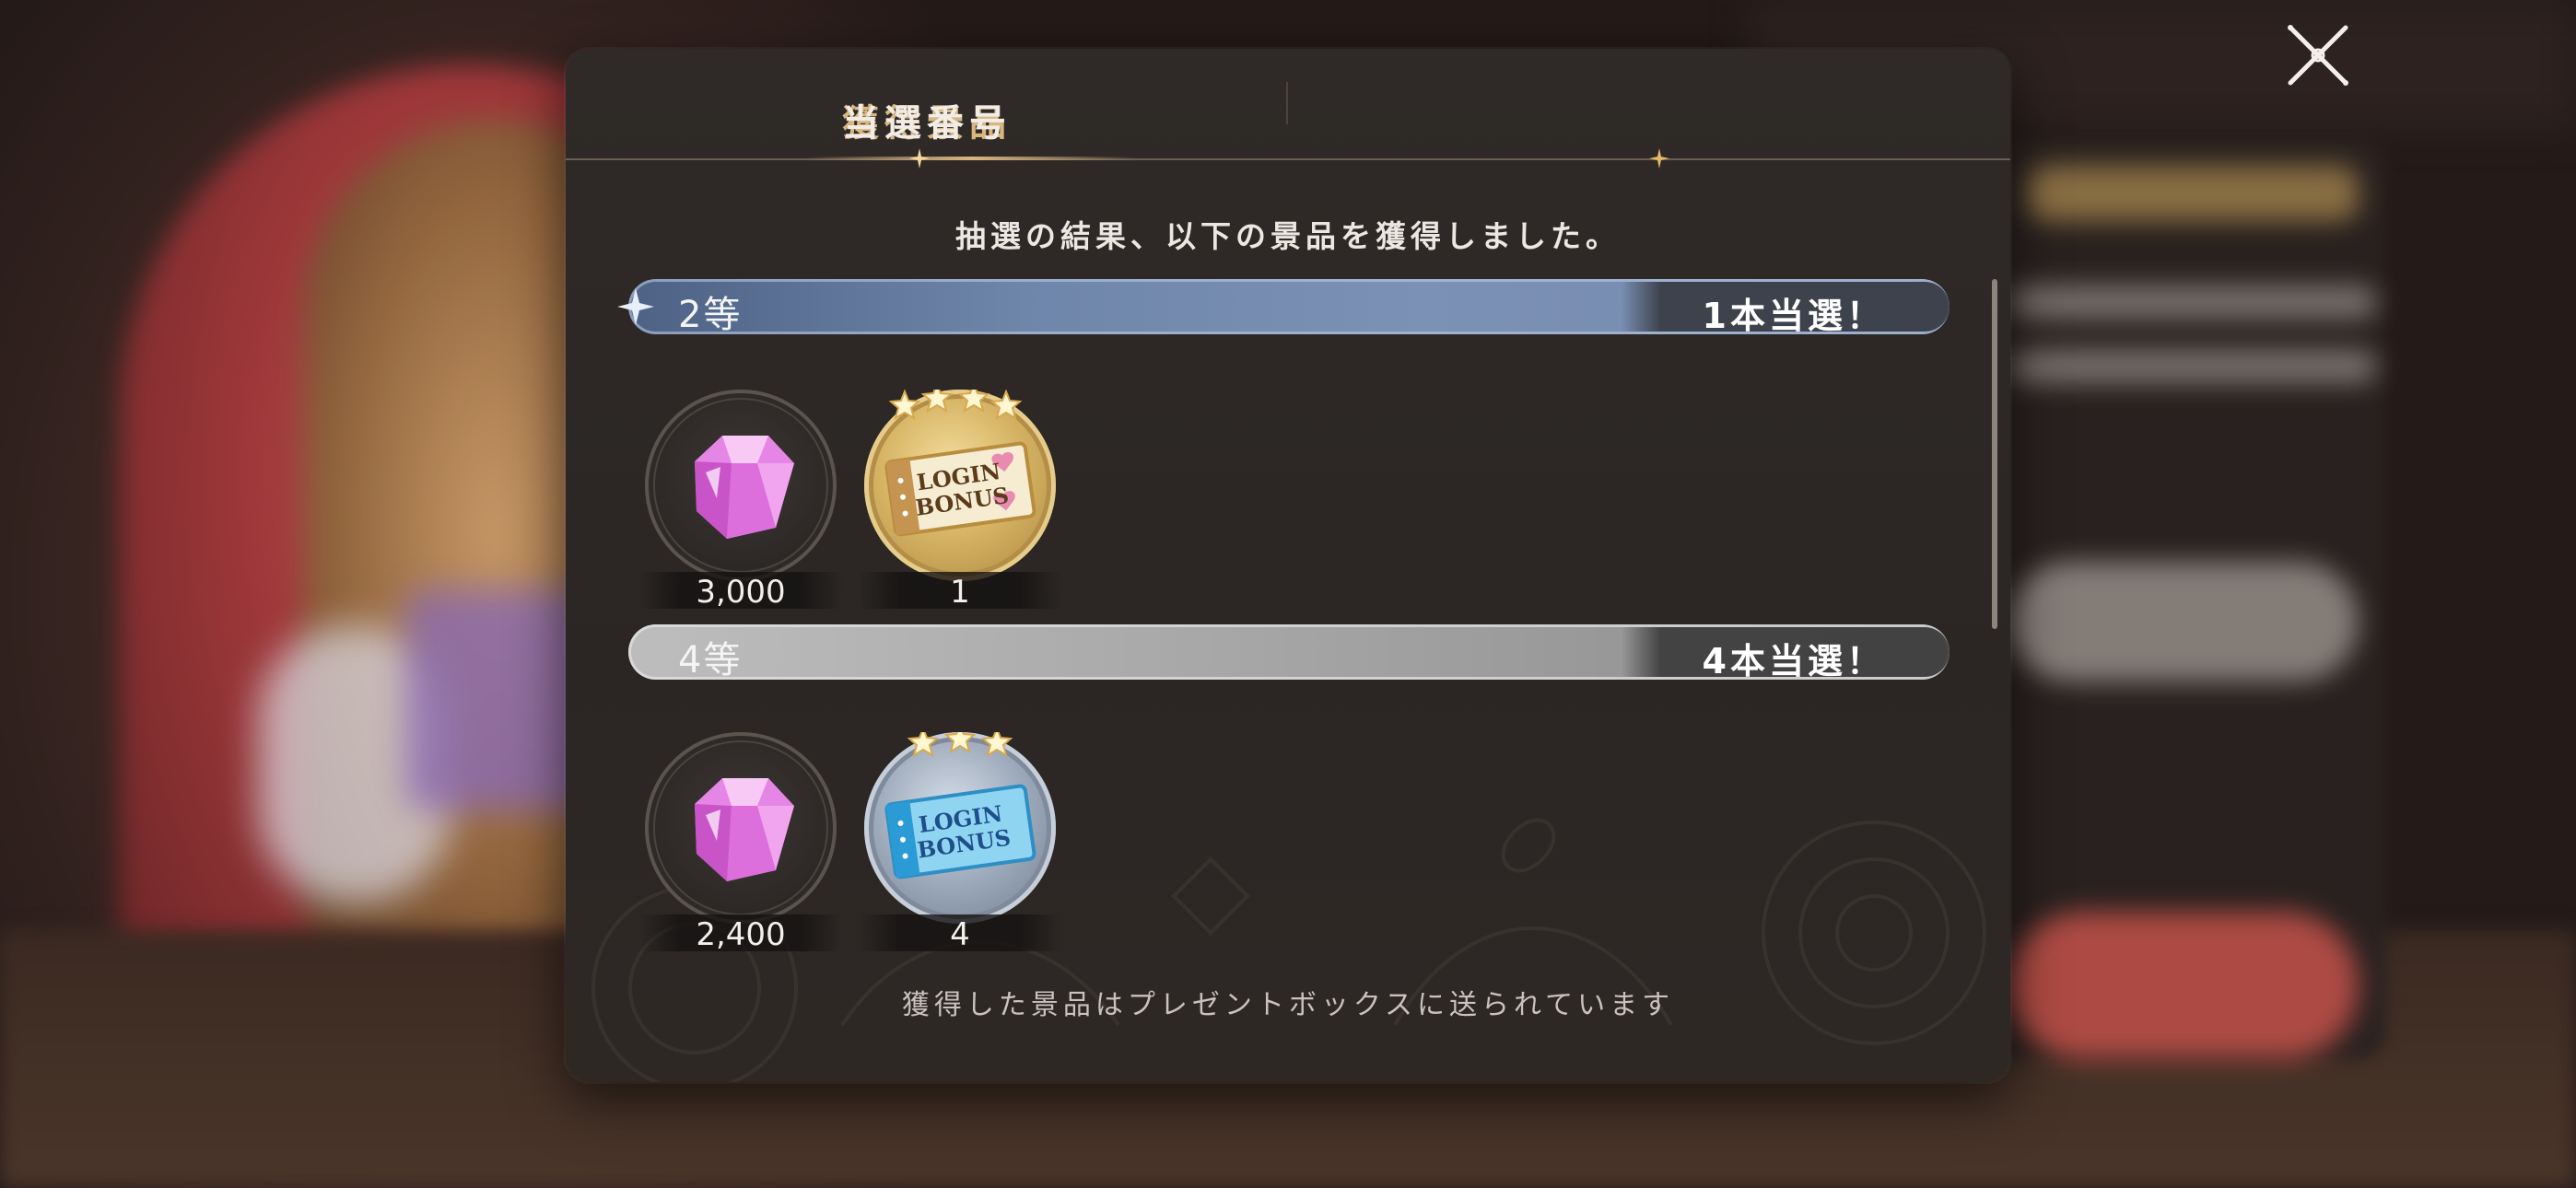 The width and height of the screenshot is (2576, 1188). Describe the element at coordinates (2183, 985) in the screenshot. I see `background-right-panel-red-button` at that location.